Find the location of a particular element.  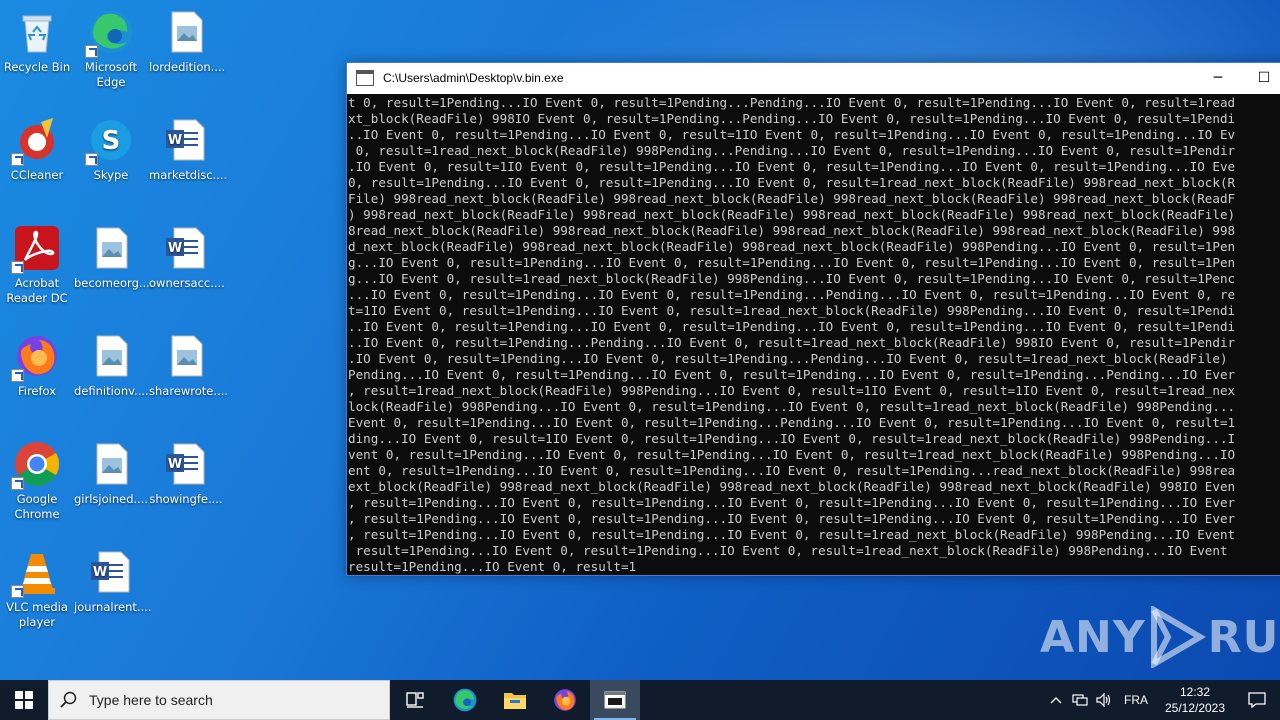

desktop-icon-chrome: Google Chrome is located at coordinates (37, 477).